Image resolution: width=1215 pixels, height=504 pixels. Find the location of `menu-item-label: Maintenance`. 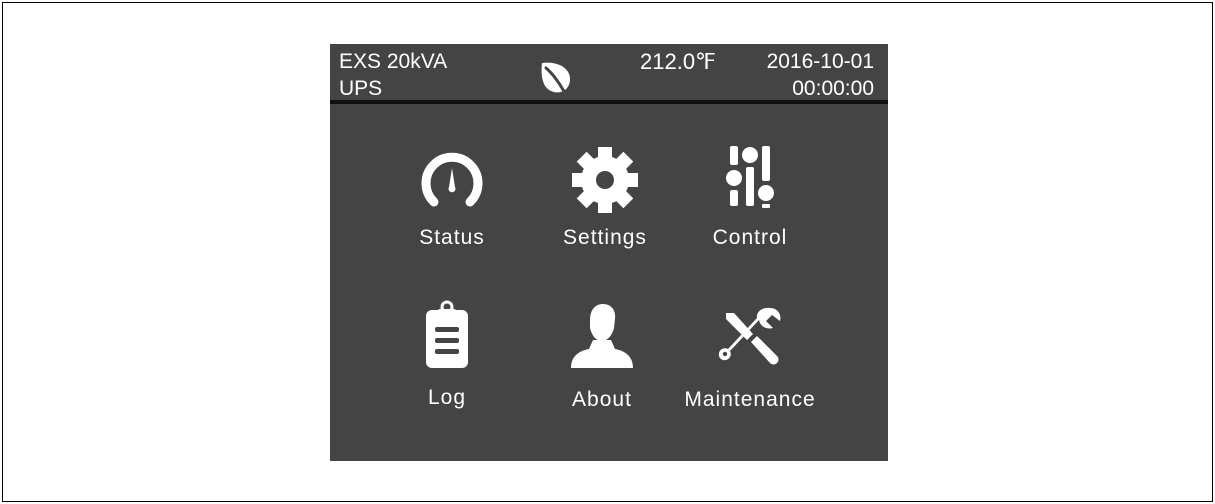

menu-item-label: Maintenance is located at coordinates (750, 399).